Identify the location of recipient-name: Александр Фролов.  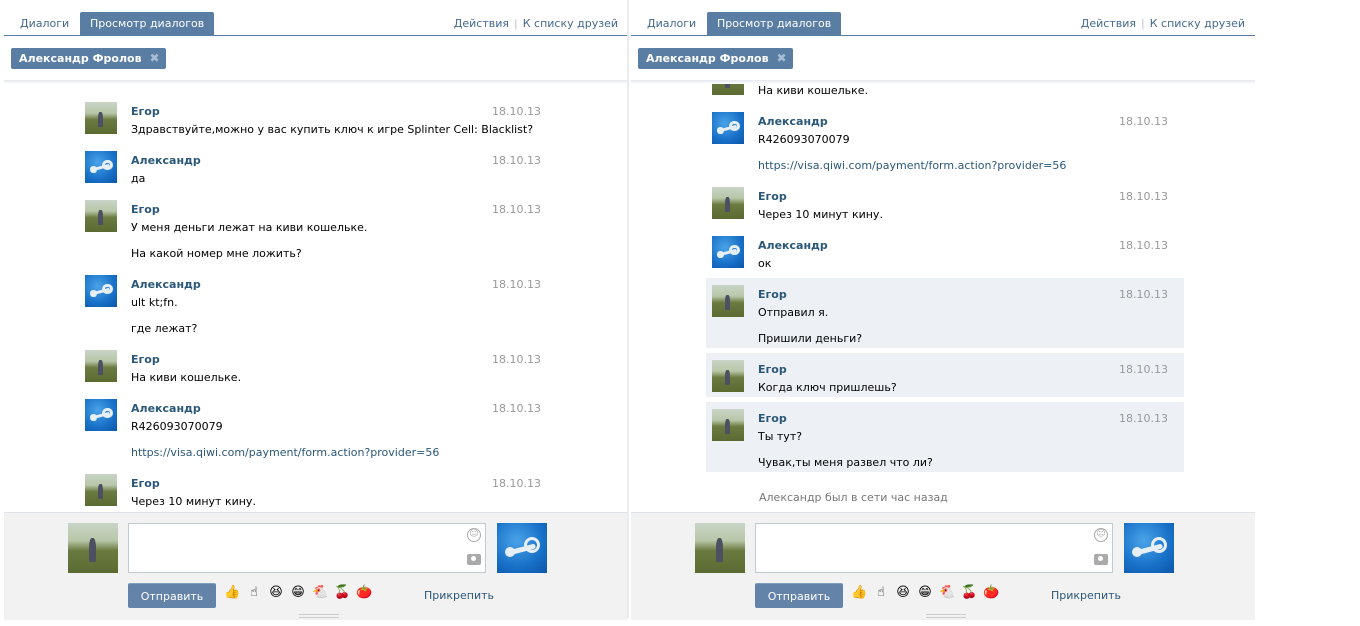
(707, 58).